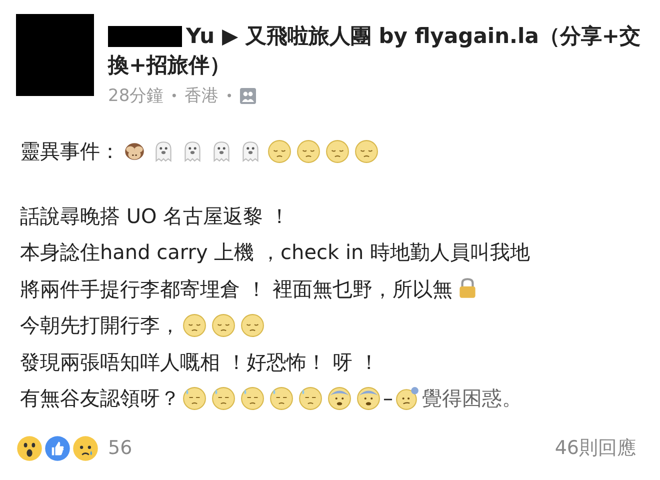  Describe the element at coordinates (70, 151) in the screenshot. I see `post-text: 靈異事件：` at that location.